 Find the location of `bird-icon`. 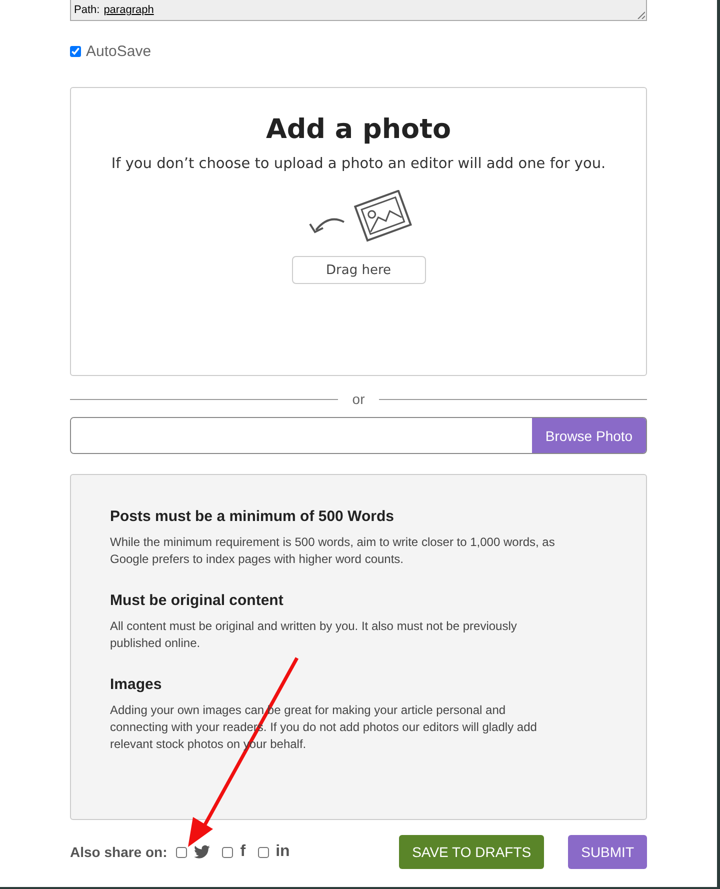

bird-icon is located at coordinates (202, 852).